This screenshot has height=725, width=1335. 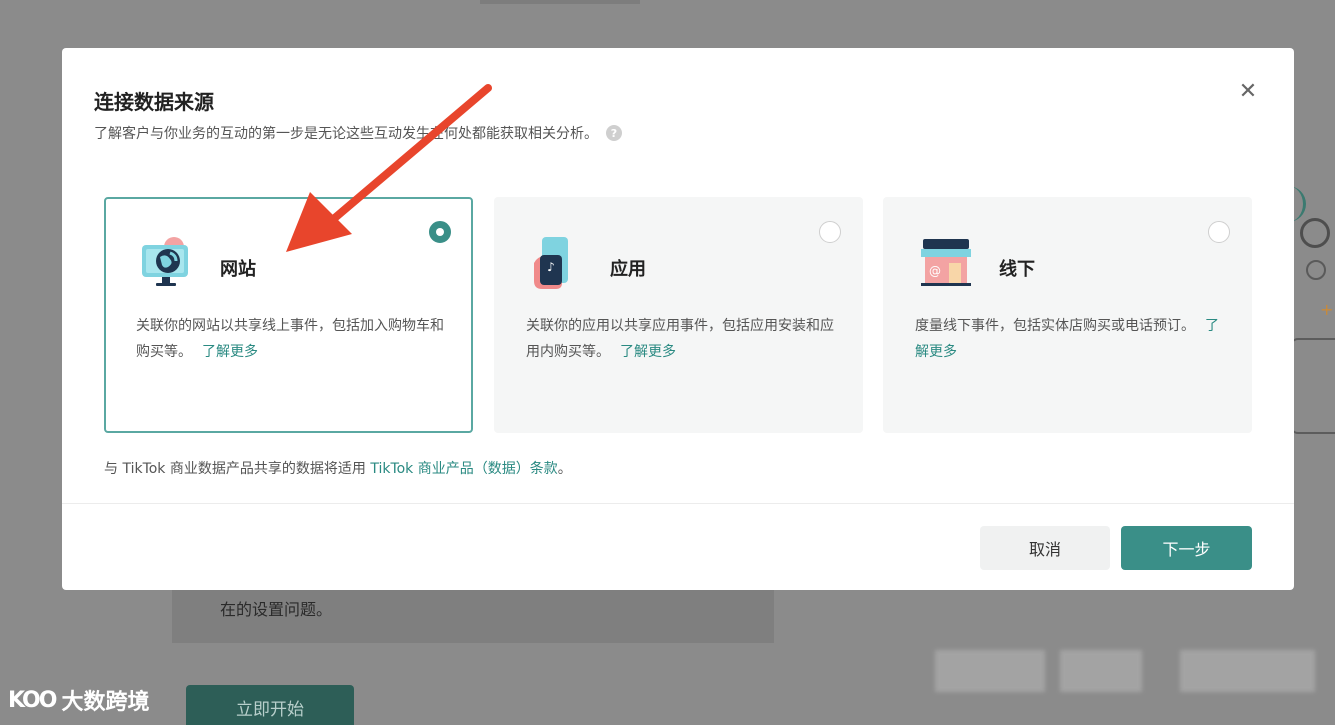 I want to click on background-card-text: 在的设置问题。, so click(x=276, y=609).